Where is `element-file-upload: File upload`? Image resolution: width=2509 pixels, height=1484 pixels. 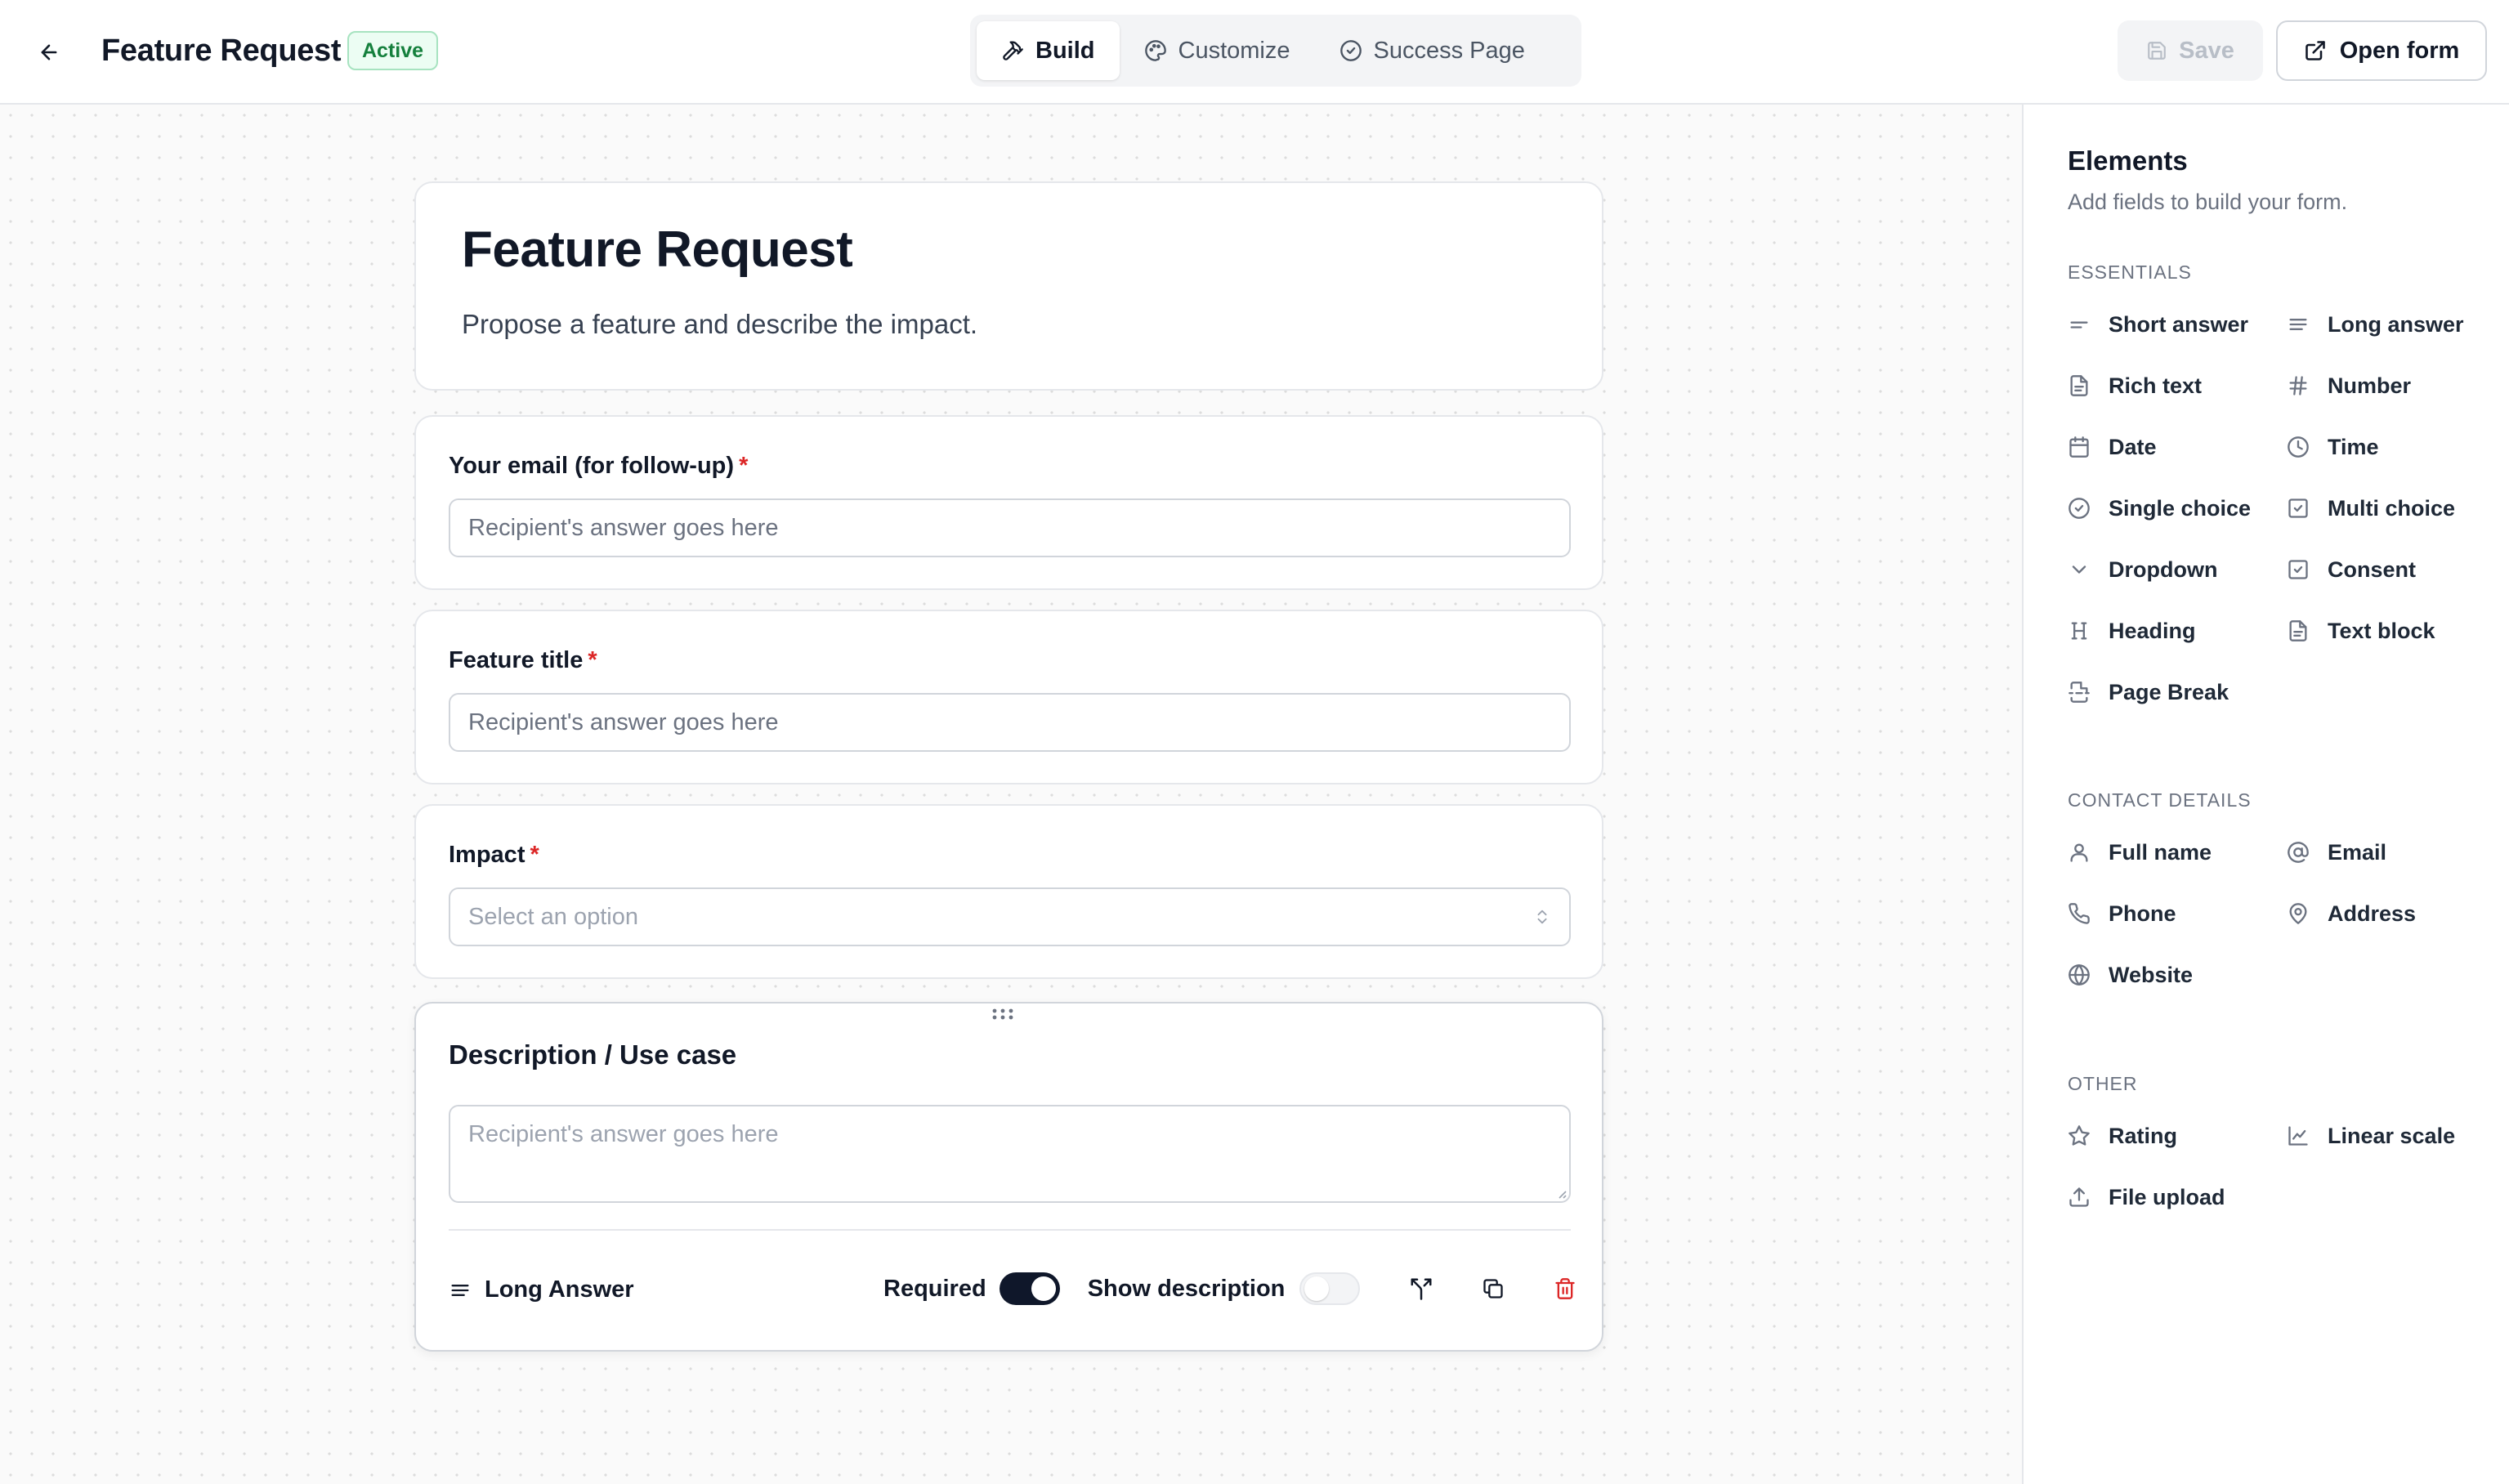 element-file-upload: File upload is located at coordinates (2146, 1198).